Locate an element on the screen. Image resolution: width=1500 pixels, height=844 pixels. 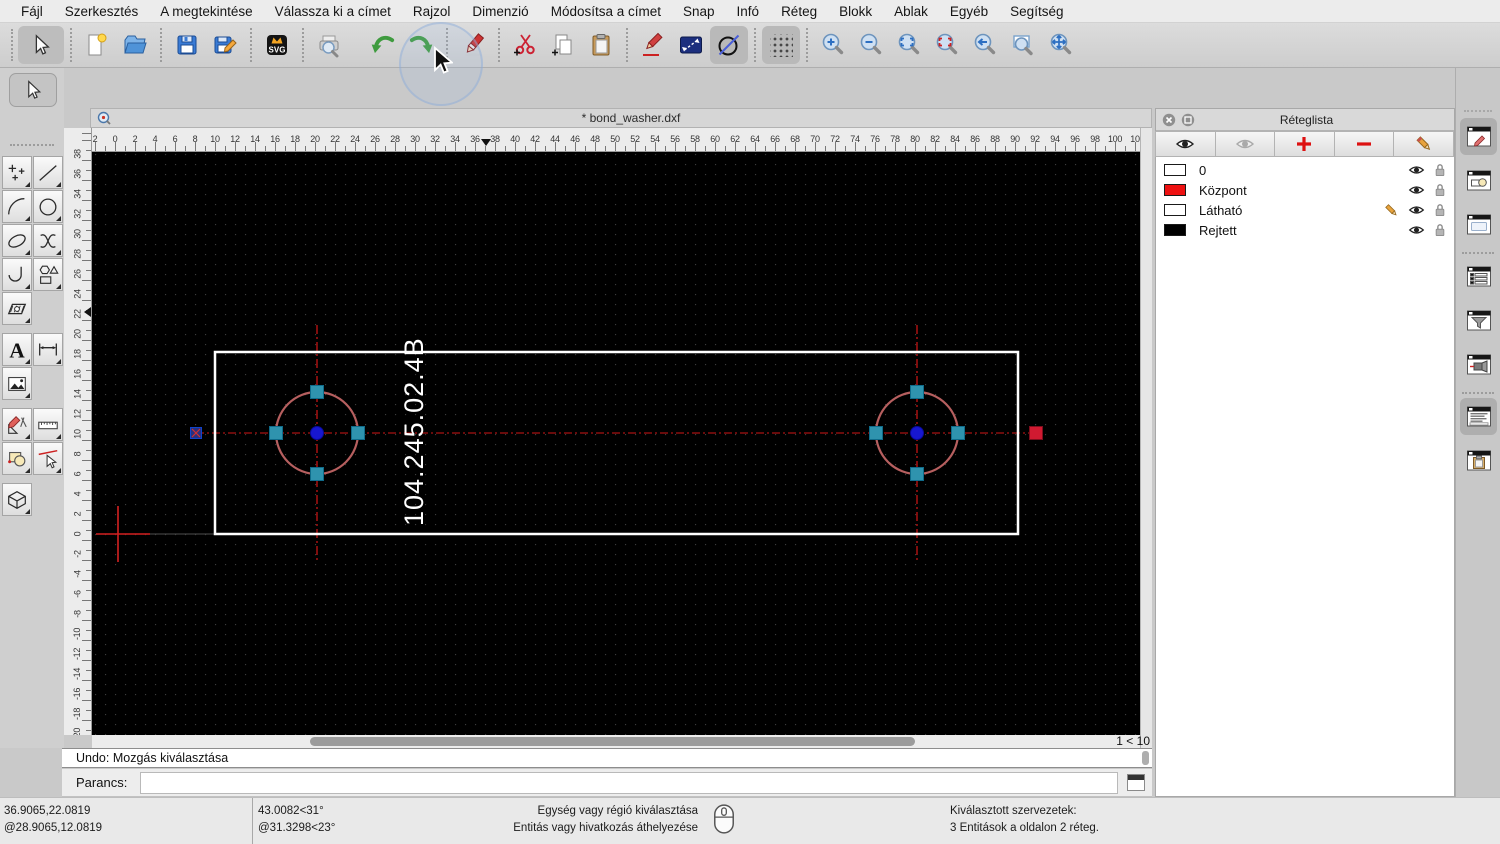
menu-item: Réteg is located at coordinates (799, 11).